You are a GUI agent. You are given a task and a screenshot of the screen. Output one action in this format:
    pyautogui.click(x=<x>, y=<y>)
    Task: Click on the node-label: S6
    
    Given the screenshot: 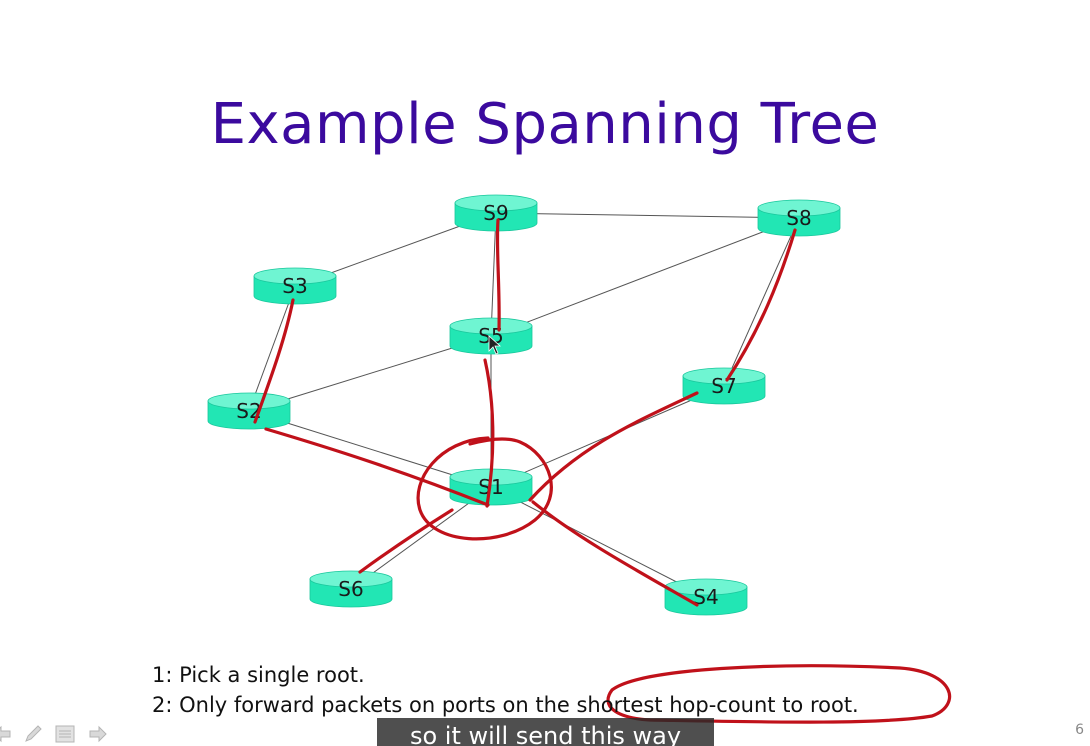 What is the action you would take?
    pyautogui.click(x=350, y=589)
    